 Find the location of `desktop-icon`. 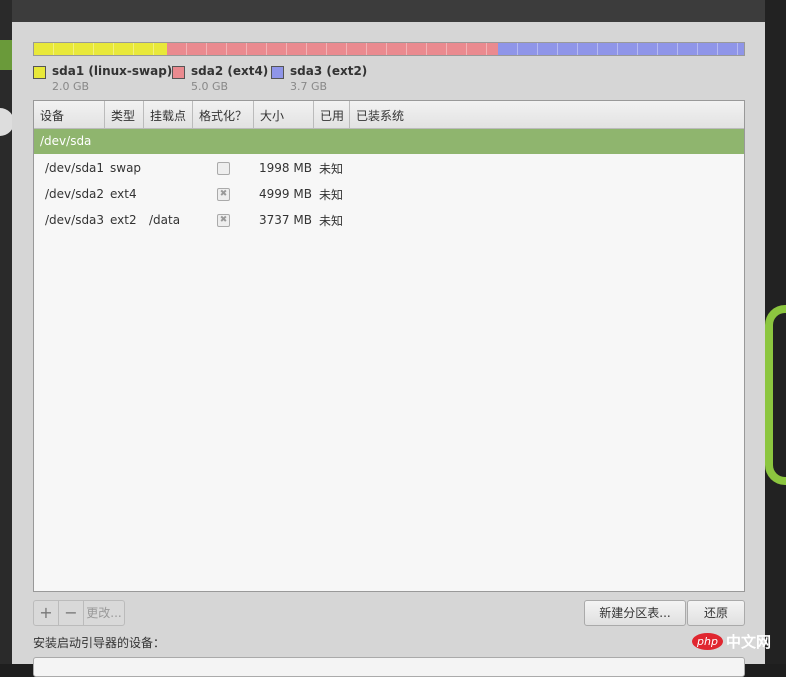

desktop-icon is located at coordinates (6, 55).